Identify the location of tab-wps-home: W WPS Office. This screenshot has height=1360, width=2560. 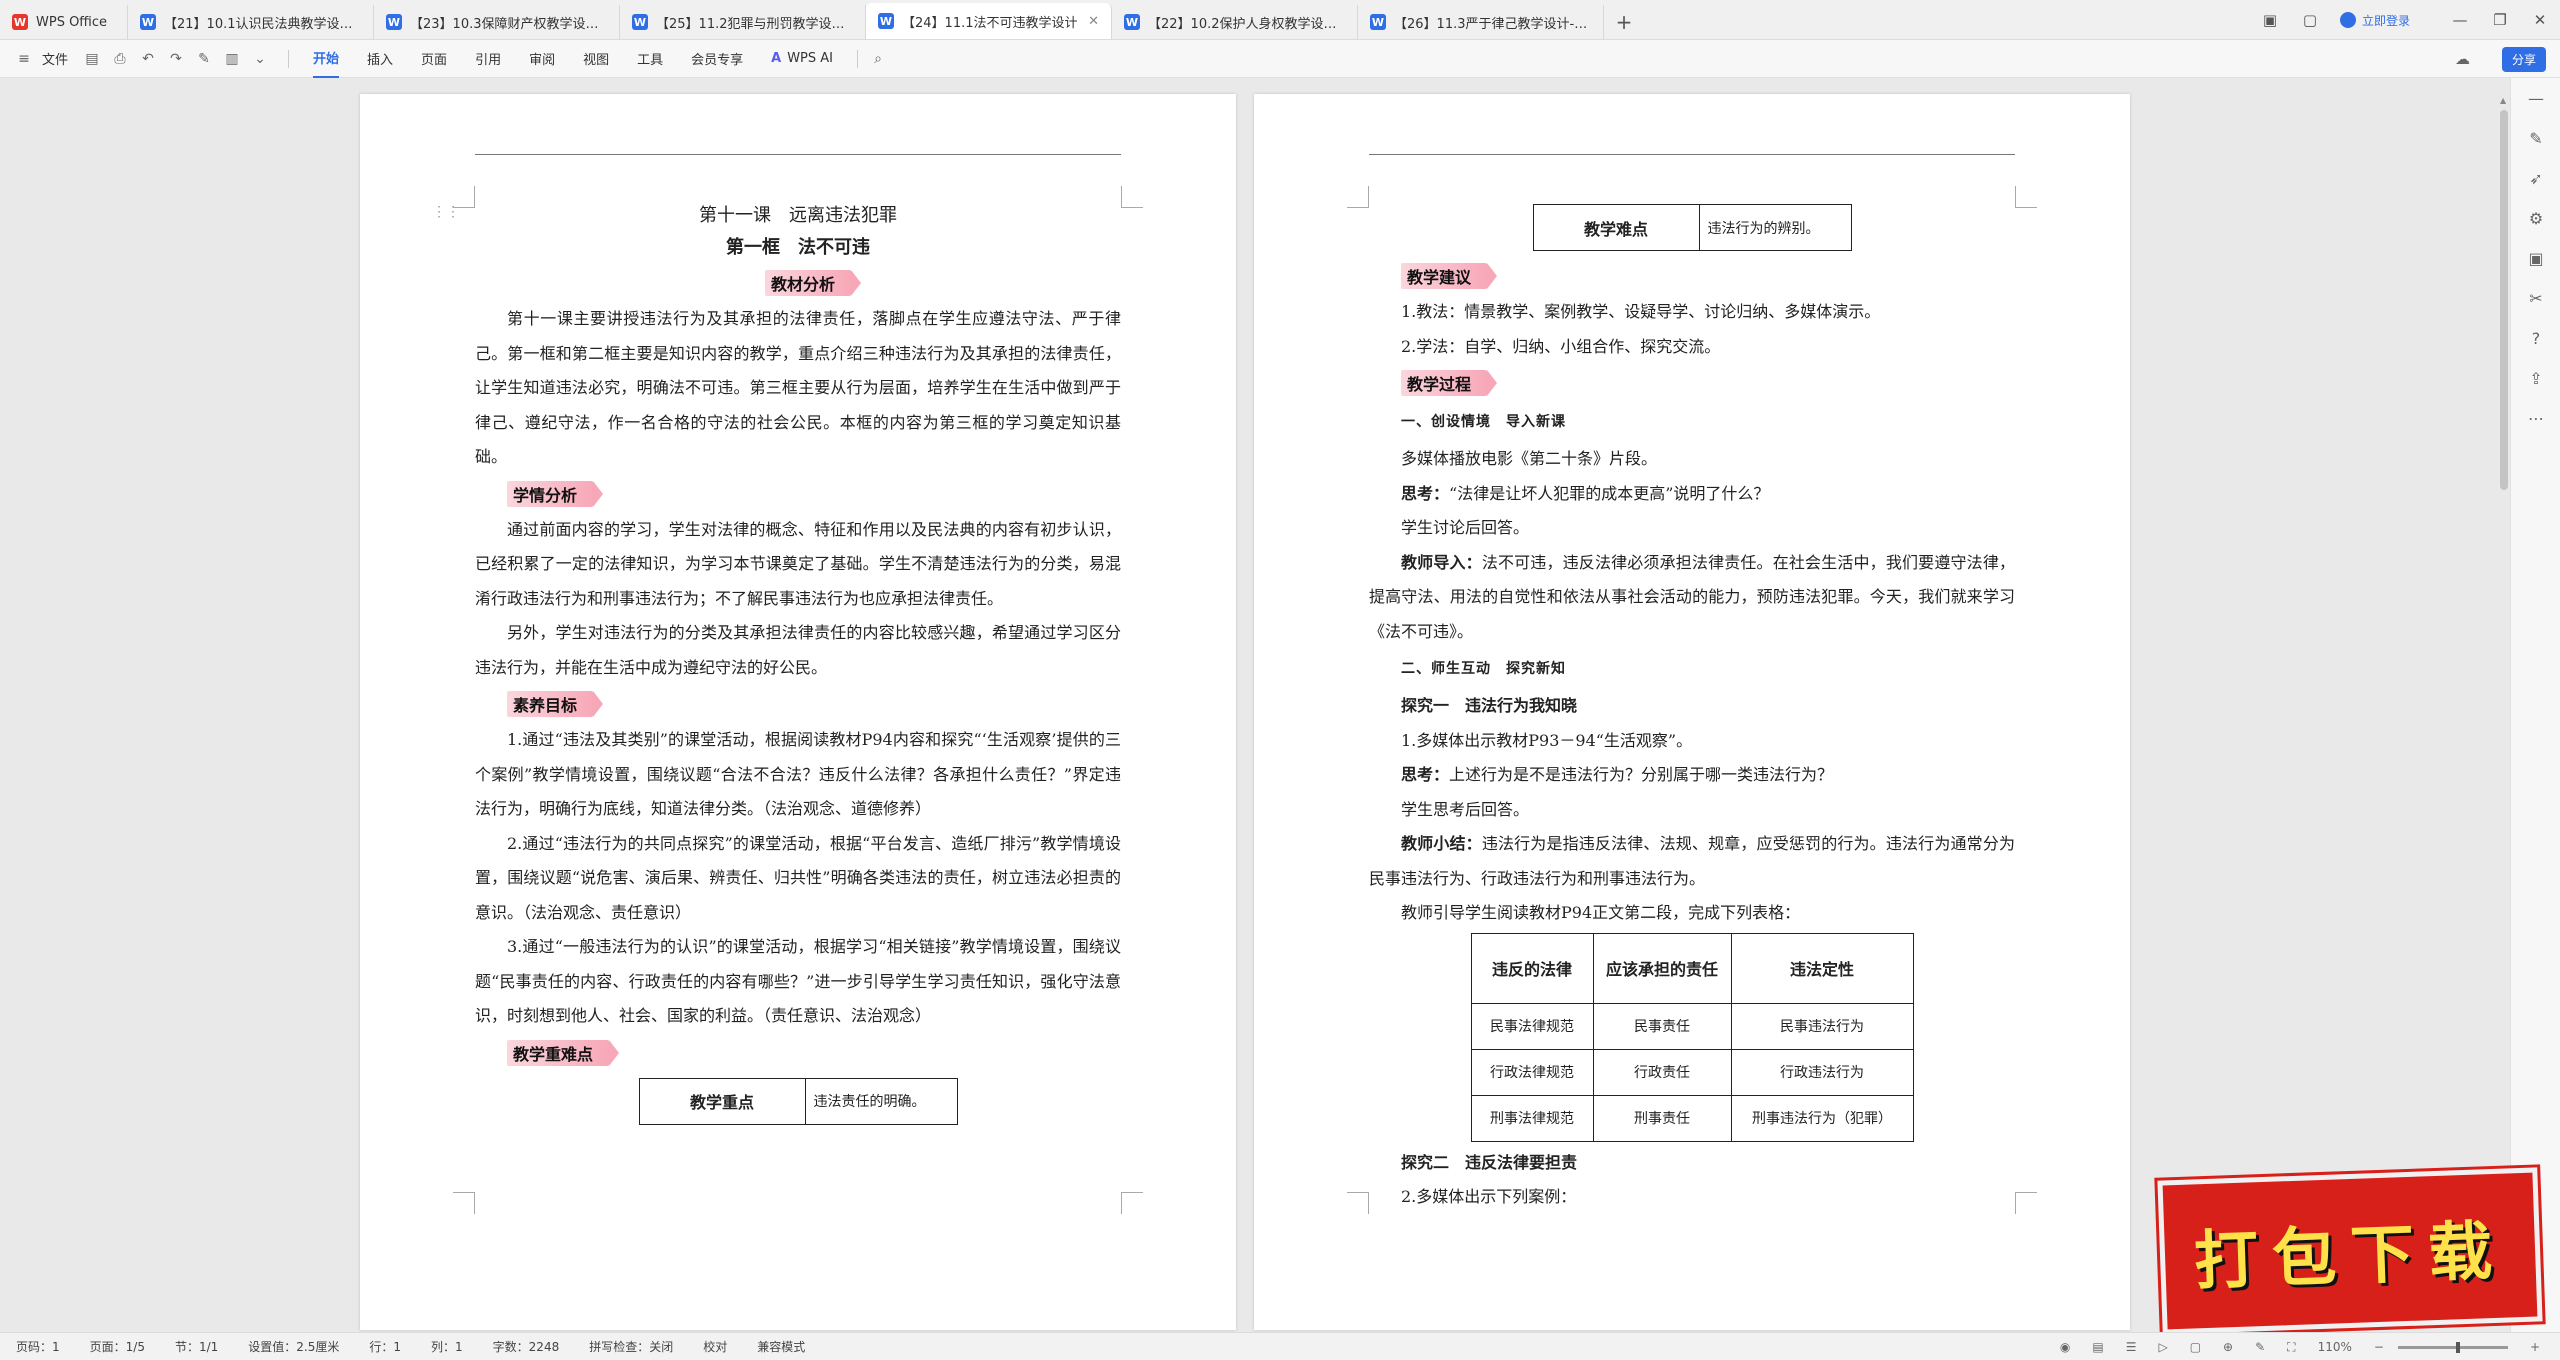
(64, 22).